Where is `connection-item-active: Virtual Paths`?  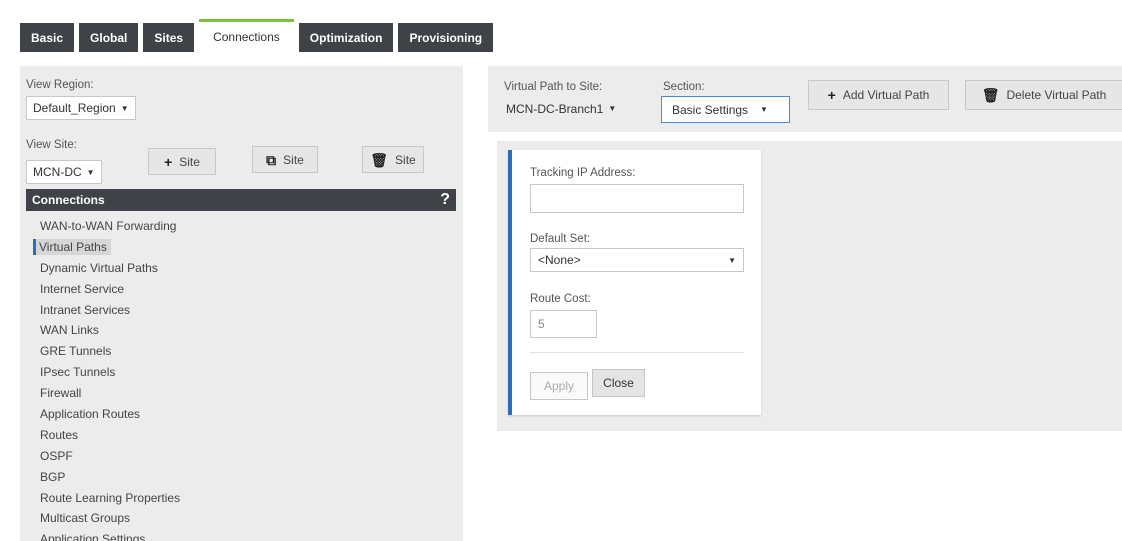
connection-item-active: Virtual Paths is located at coordinates (106, 247).